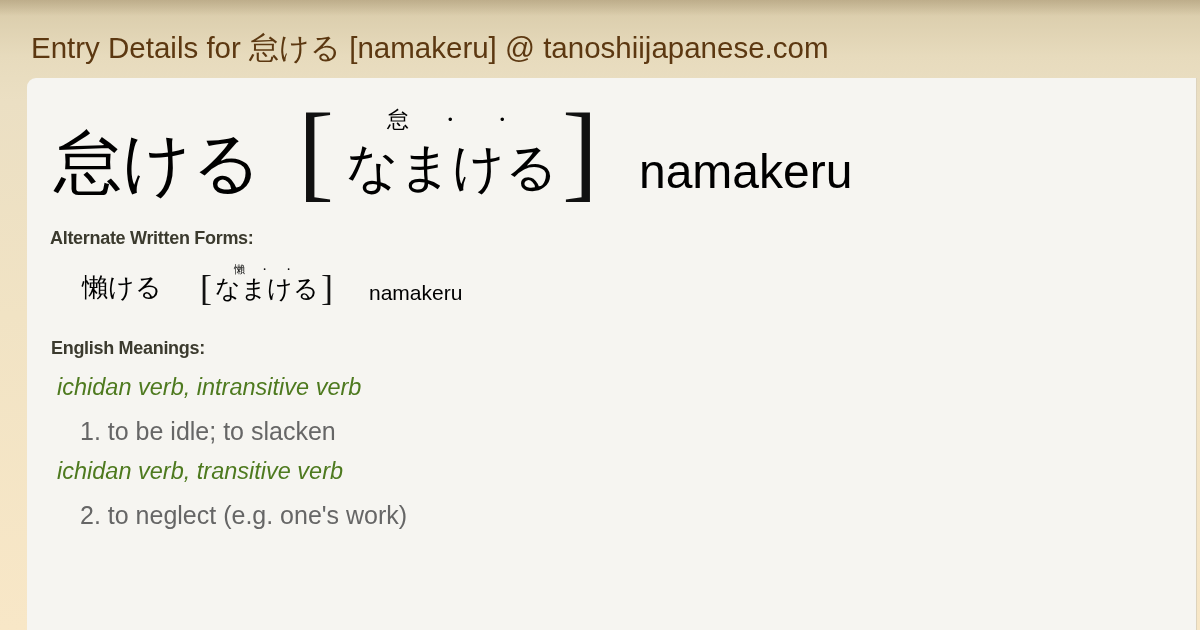 Image resolution: width=1200 pixels, height=630 pixels. Describe the element at coordinates (208, 430) in the screenshot. I see `meaning-text: 1. to be idle; to slacken` at that location.